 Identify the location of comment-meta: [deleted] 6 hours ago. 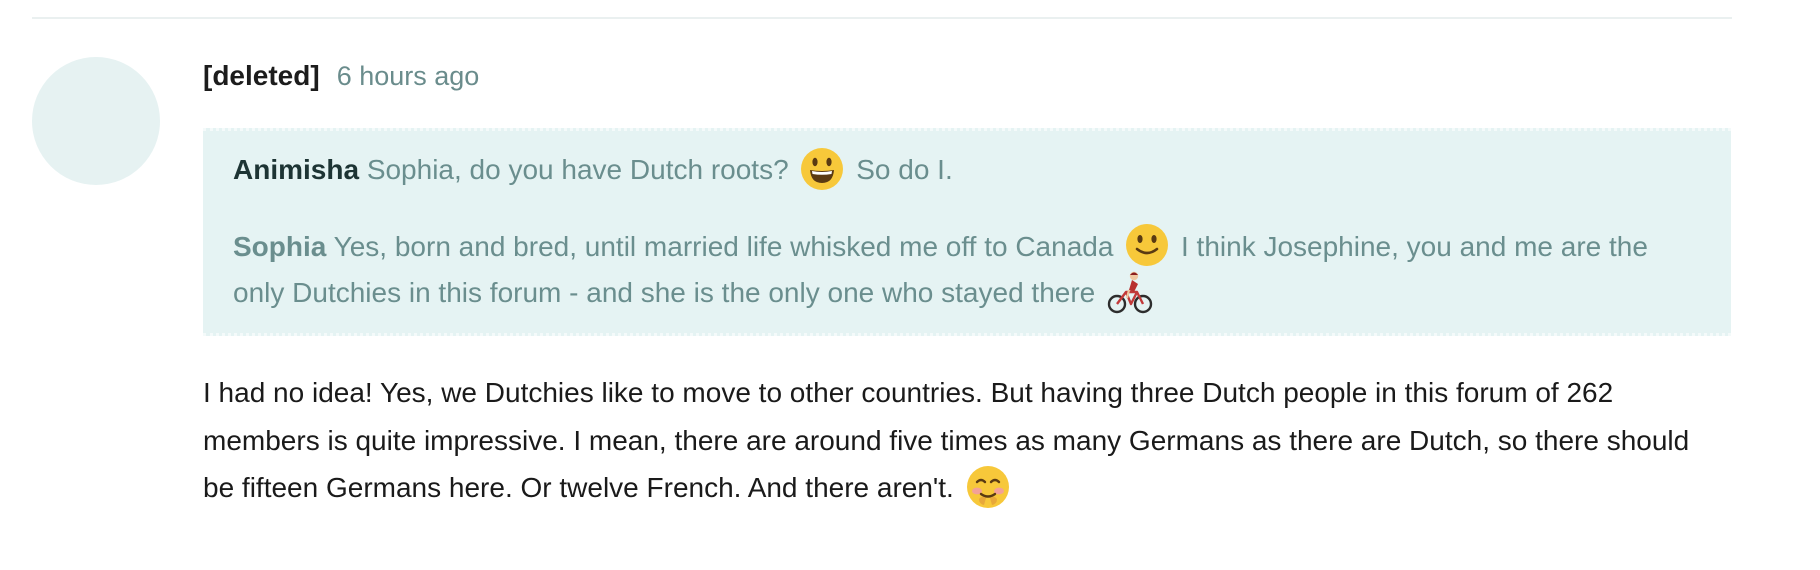
(341, 76).